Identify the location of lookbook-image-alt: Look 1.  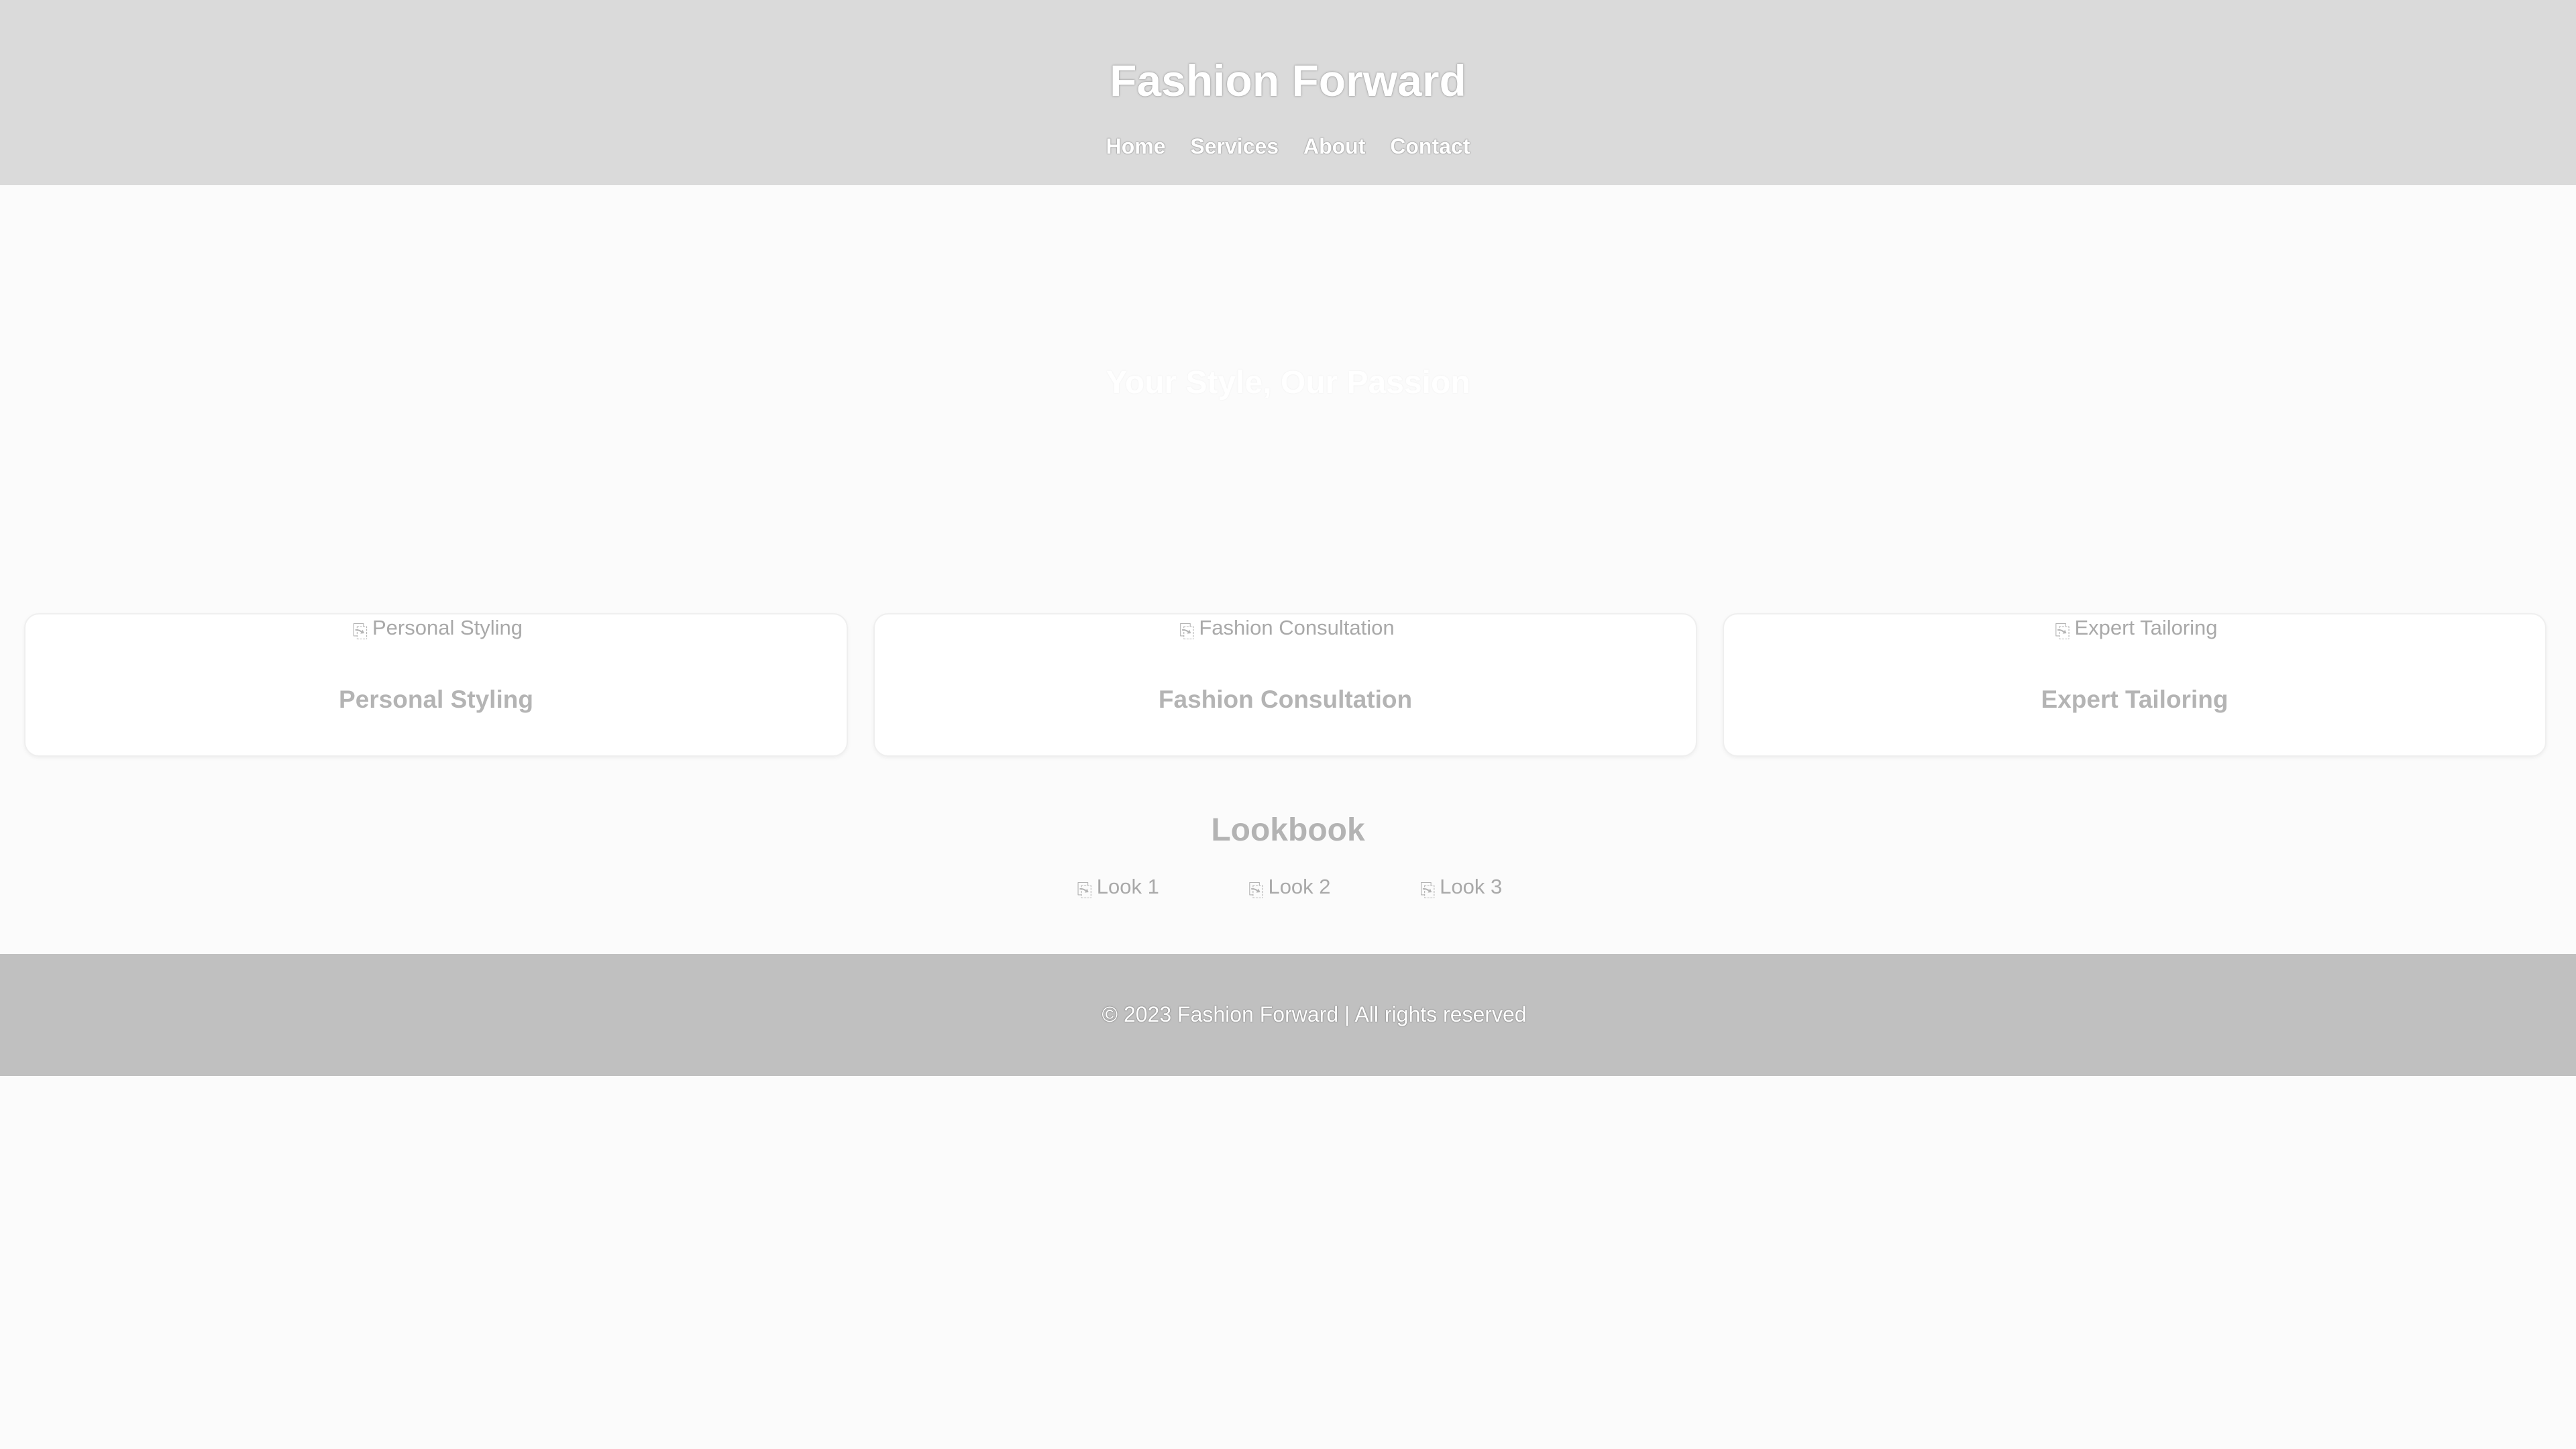
(1127, 886).